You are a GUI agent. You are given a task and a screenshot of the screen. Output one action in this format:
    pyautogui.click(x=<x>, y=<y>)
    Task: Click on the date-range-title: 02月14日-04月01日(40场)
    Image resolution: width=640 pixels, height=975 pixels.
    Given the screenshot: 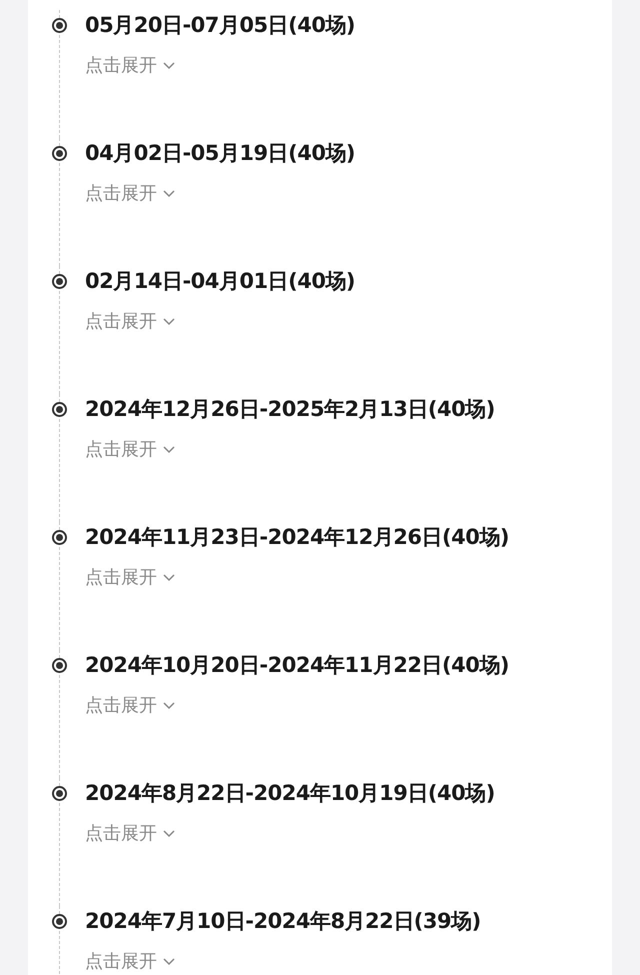 What is the action you would take?
    pyautogui.click(x=220, y=281)
    